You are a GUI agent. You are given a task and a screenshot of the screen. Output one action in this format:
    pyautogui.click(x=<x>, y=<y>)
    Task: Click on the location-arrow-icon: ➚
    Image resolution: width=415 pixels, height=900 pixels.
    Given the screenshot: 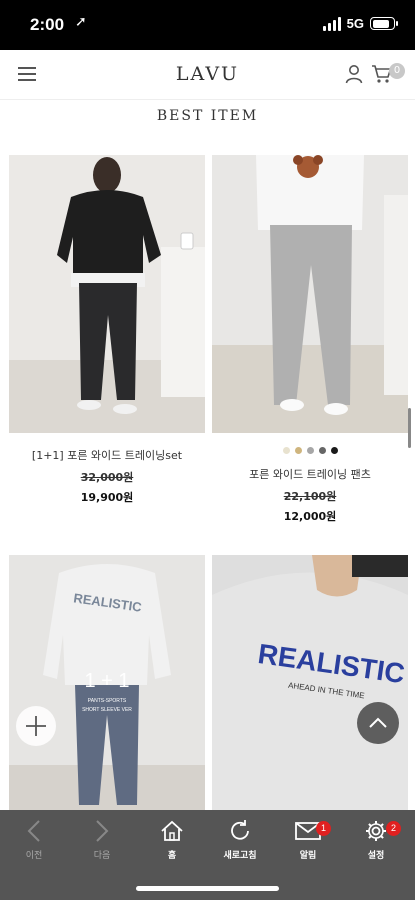 What is the action you would take?
    pyautogui.click(x=81, y=22)
    